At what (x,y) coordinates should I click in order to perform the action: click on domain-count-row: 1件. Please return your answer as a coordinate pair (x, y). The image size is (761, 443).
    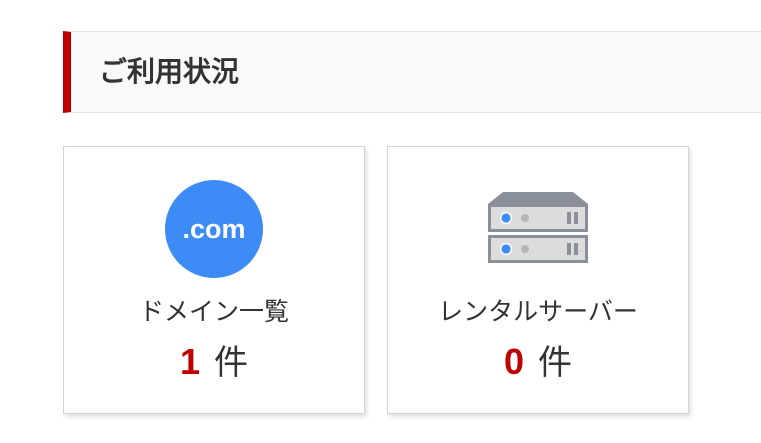
    Looking at the image, I should click on (214, 359).